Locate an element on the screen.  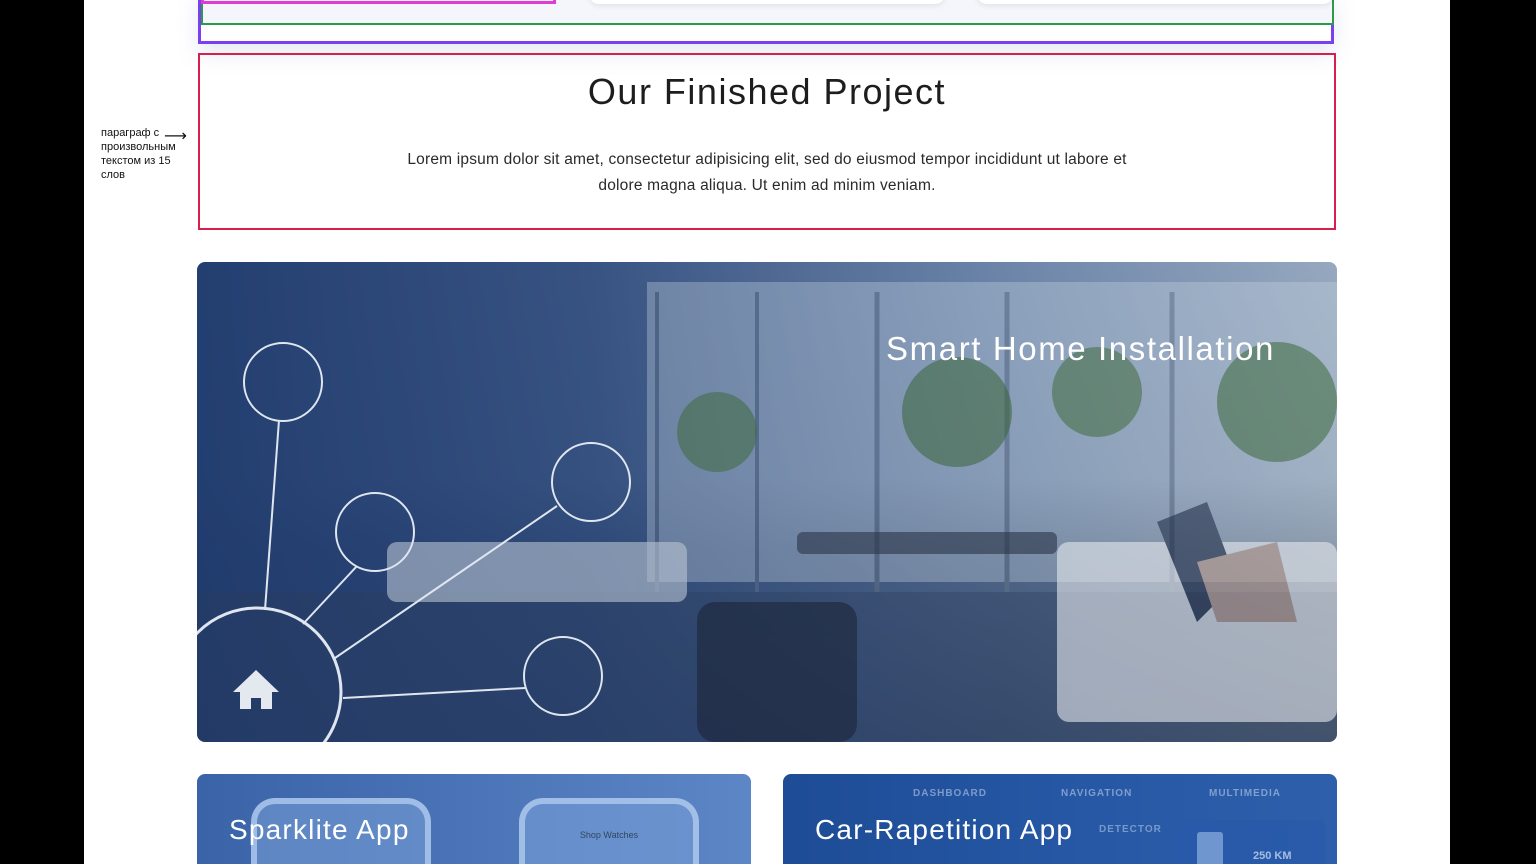
hero-title: Smart Home Installation is located at coordinates (1080, 348).